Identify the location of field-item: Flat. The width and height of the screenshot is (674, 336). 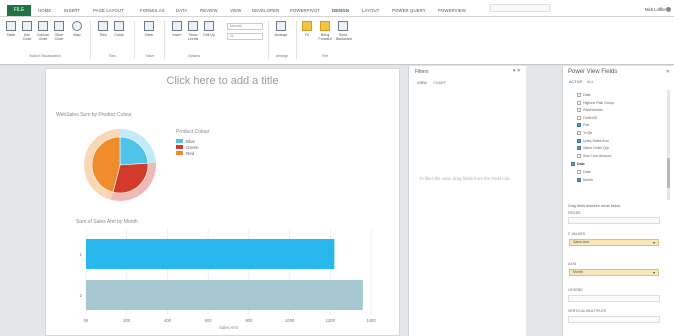
(583, 125).